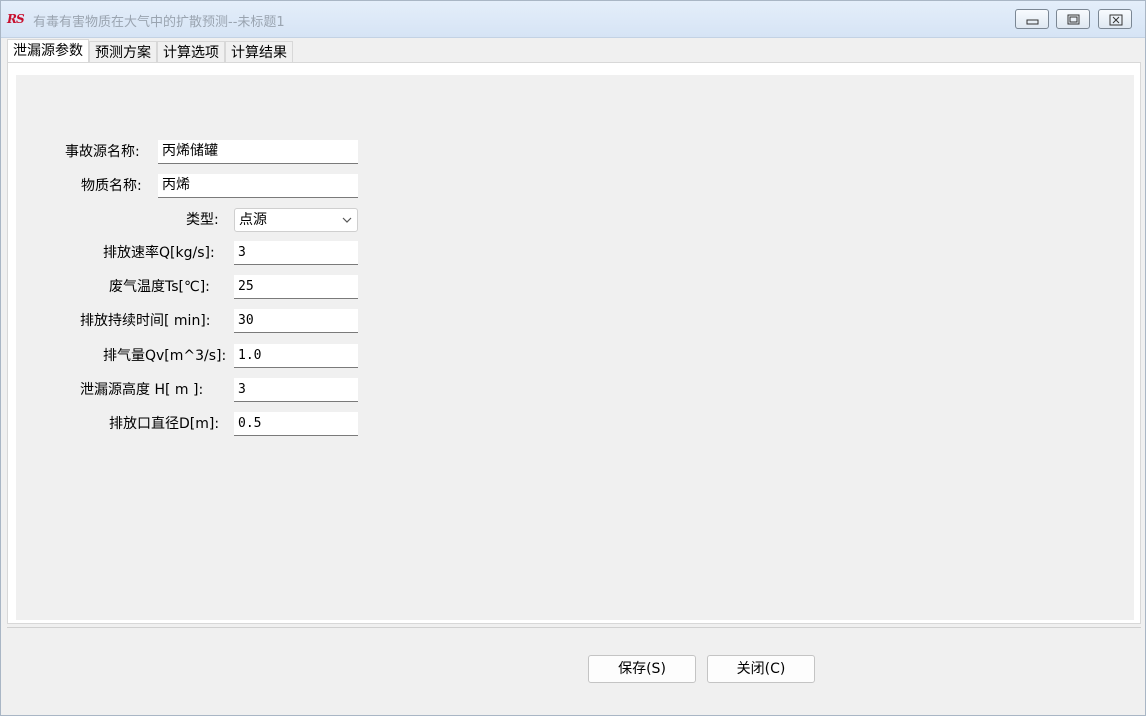 The image size is (1146, 716). I want to click on outlet-diameter-field: 0.5, so click(296, 424).